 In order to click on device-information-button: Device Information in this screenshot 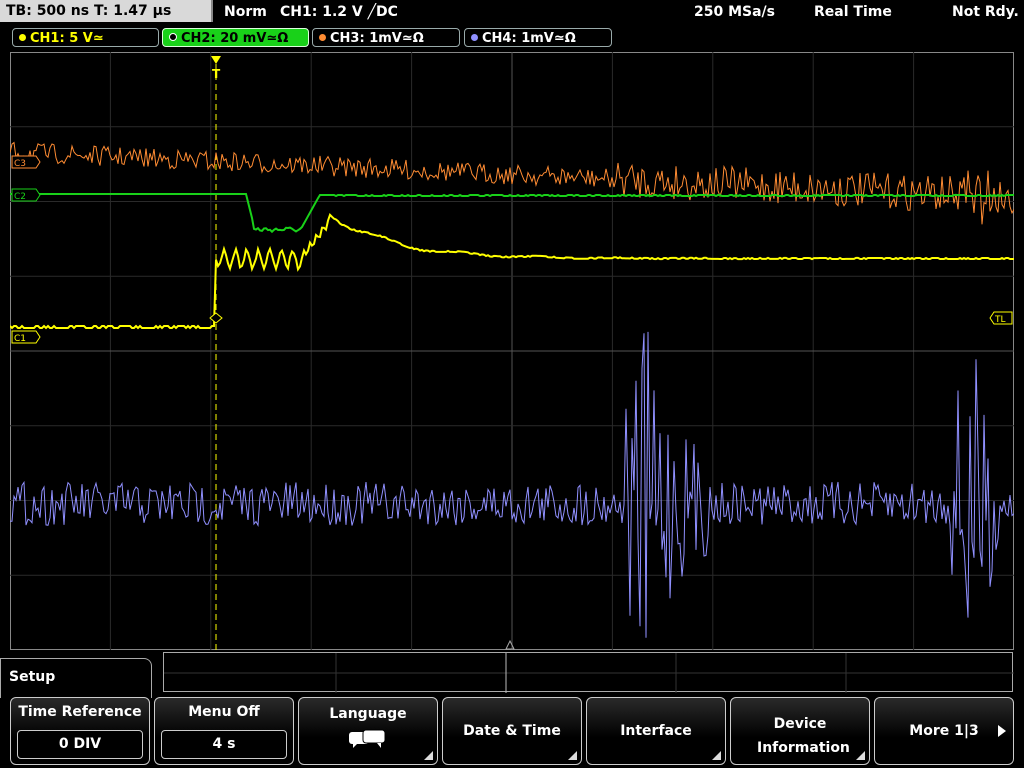, I will do `click(800, 731)`.